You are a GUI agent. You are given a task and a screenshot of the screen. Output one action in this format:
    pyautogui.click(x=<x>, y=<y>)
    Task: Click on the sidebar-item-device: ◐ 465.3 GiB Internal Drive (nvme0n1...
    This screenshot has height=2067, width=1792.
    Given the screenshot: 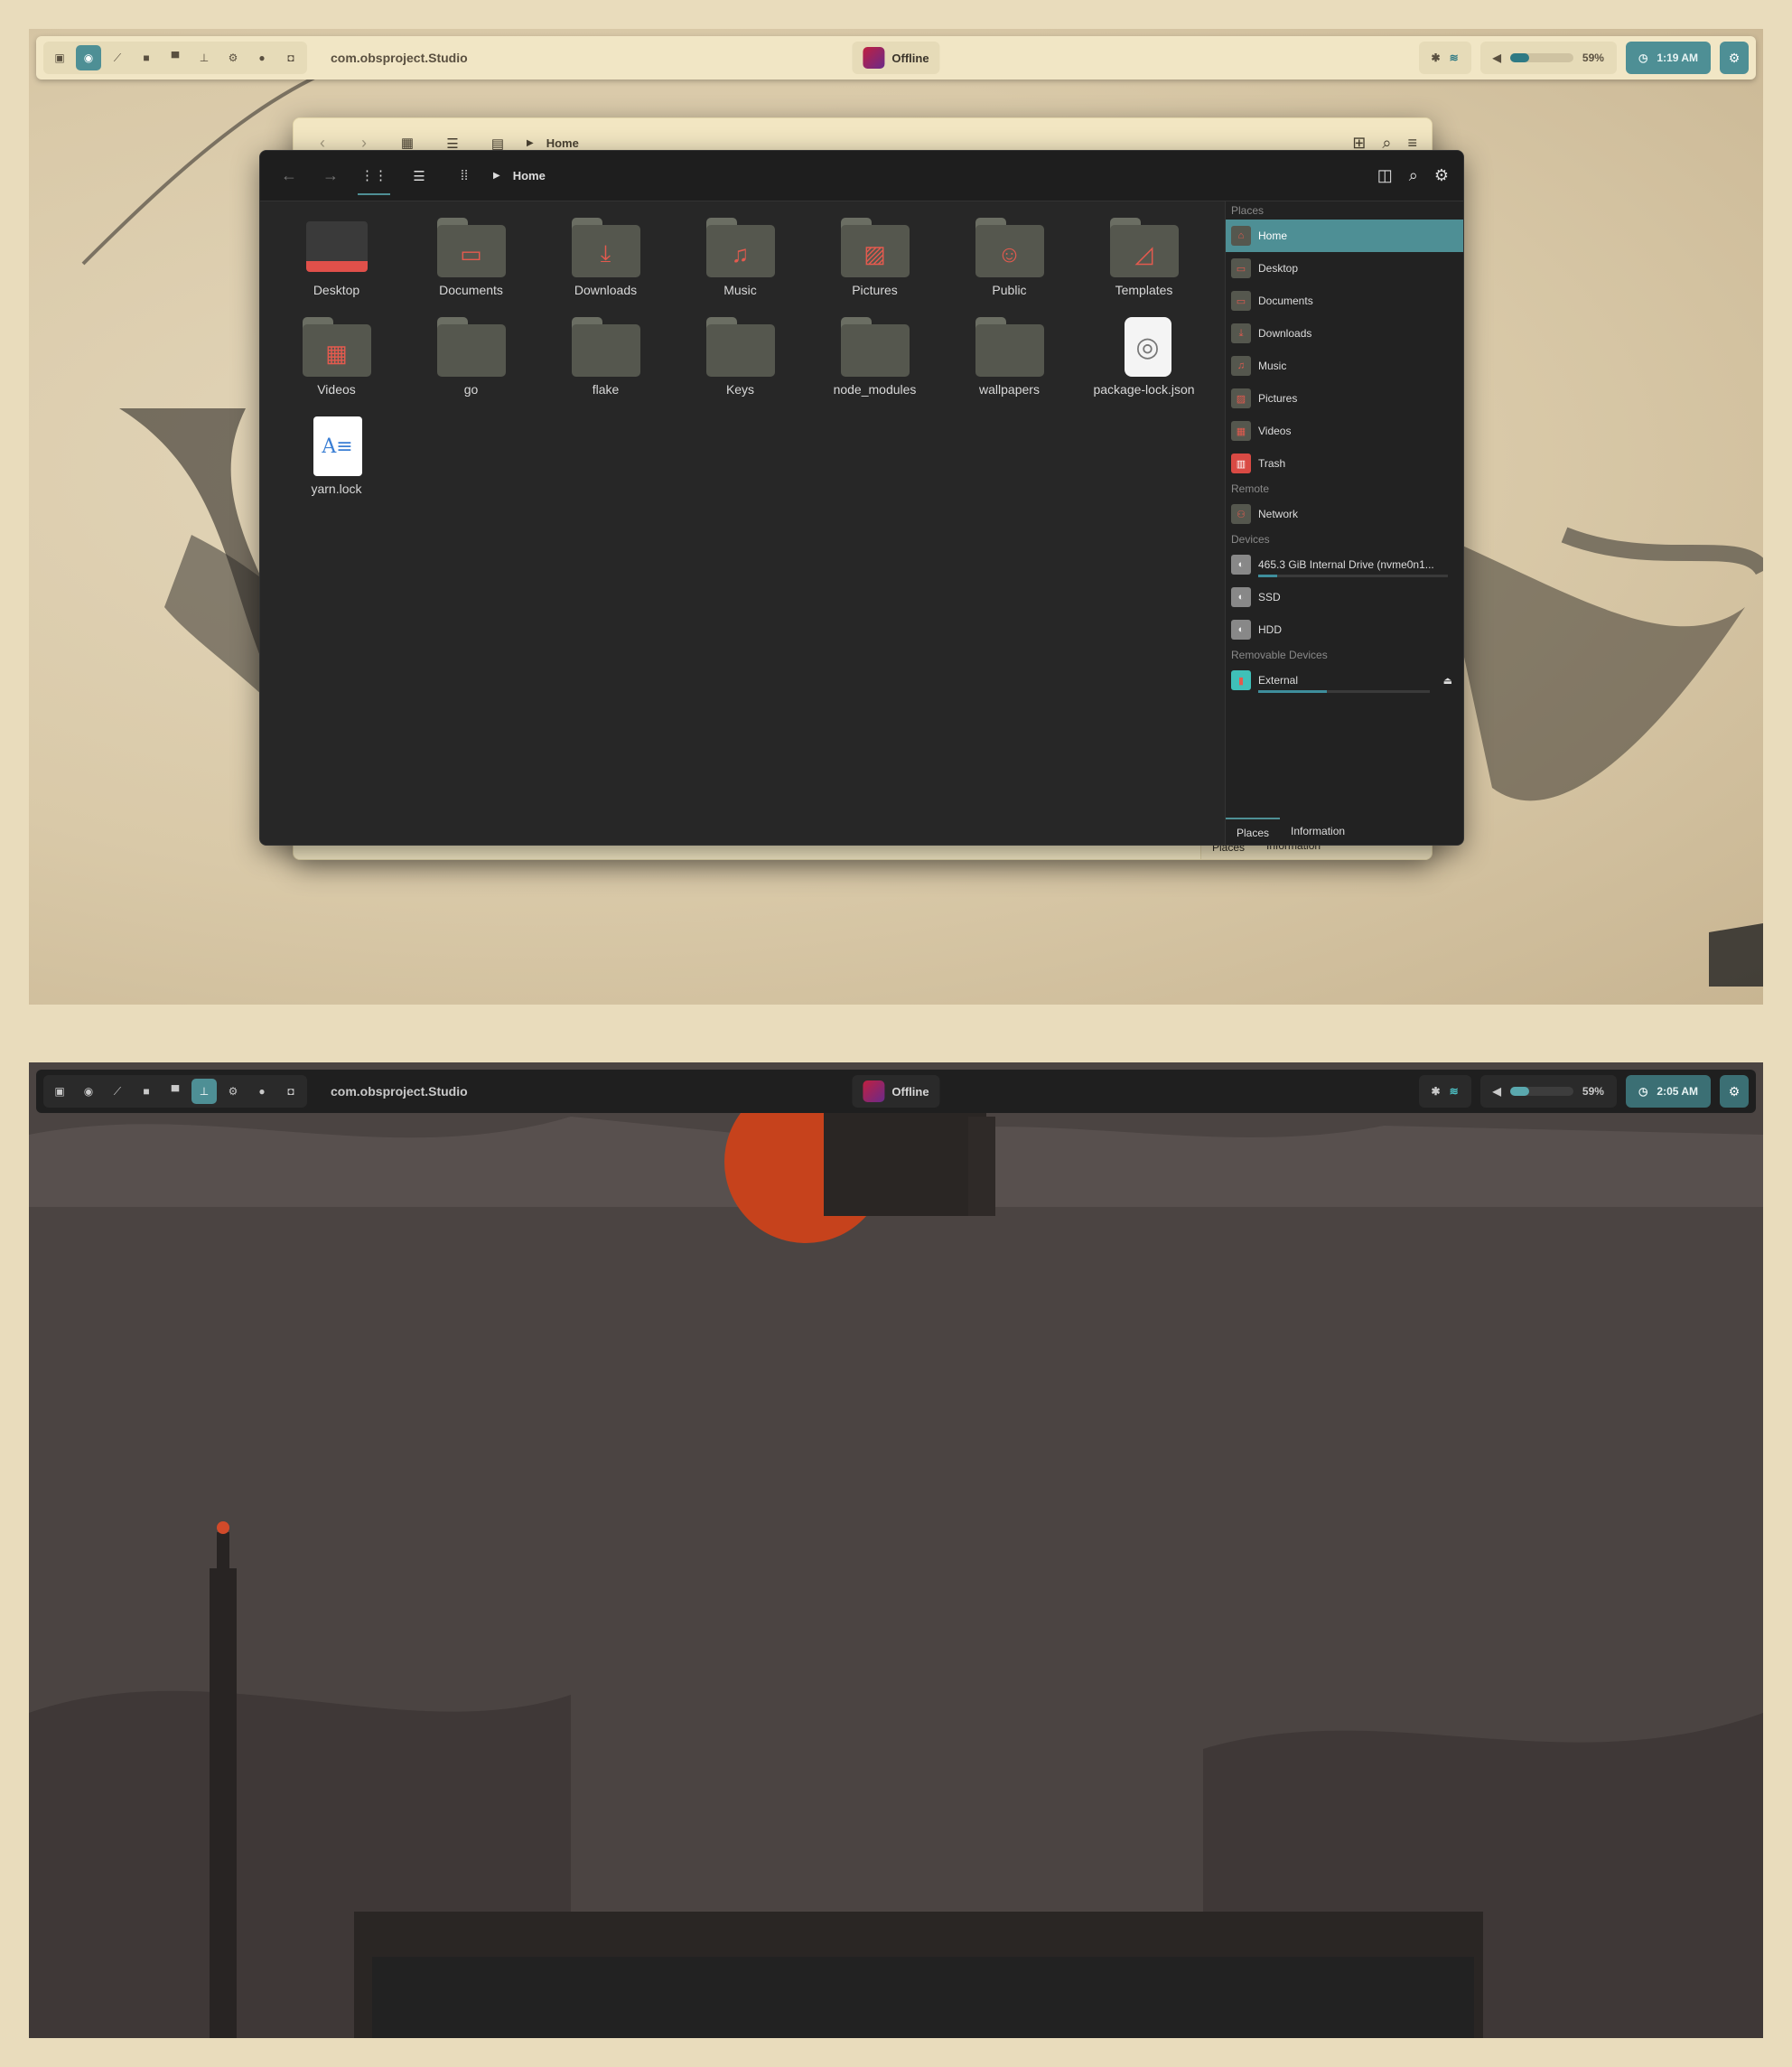 What is the action you would take?
    pyautogui.click(x=1344, y=564)
    